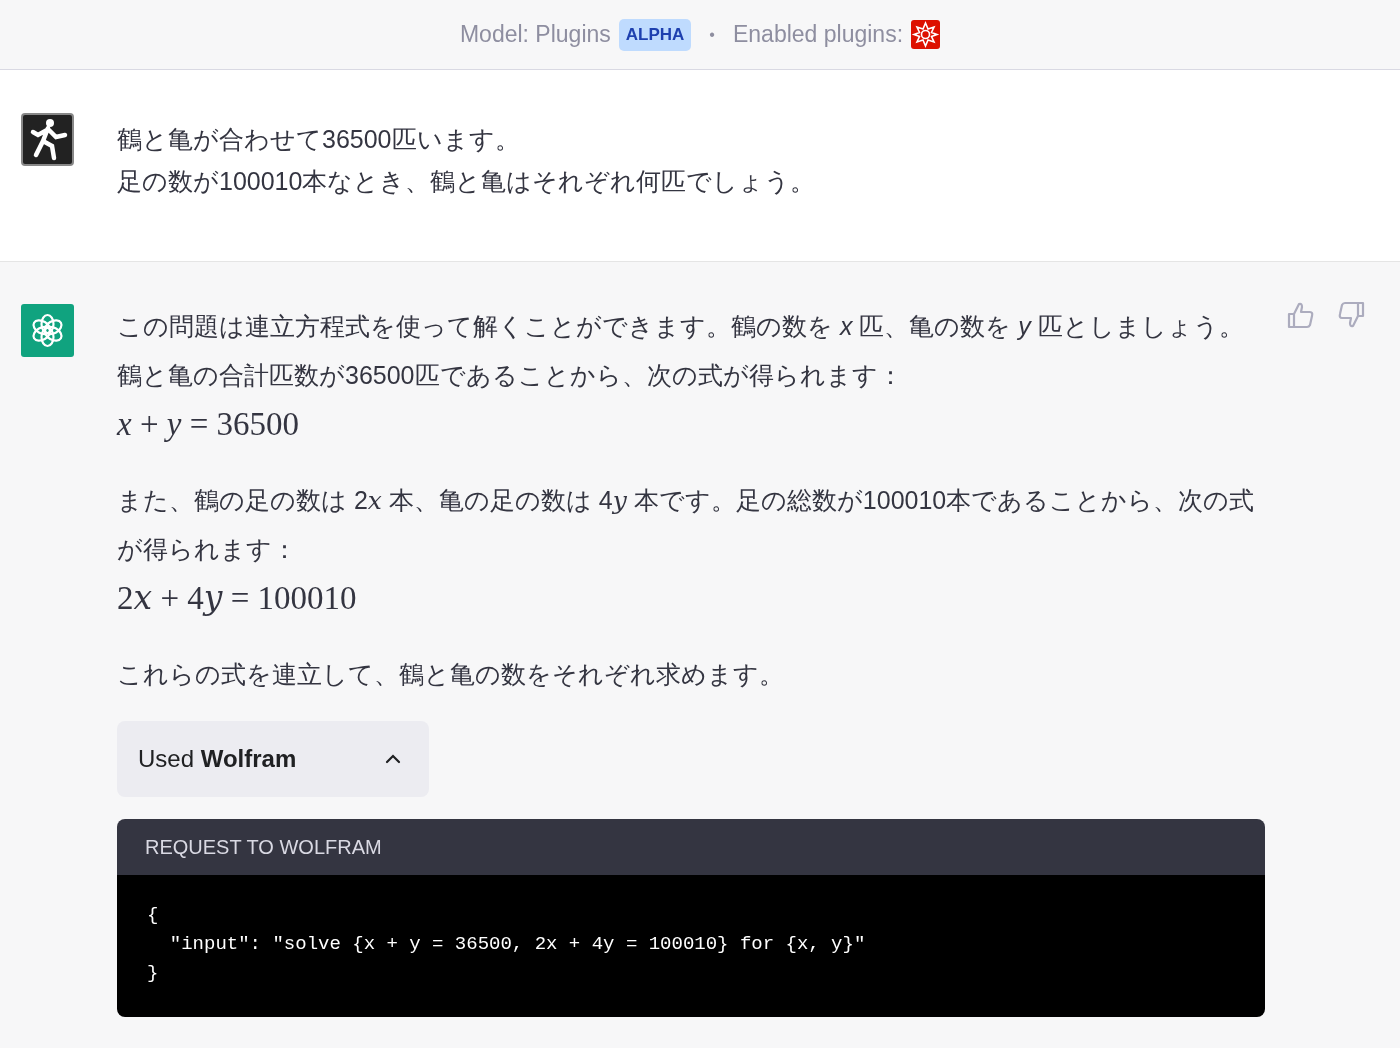  Describe the element at coordinates (1351, 315) in the screenshot. I see `thumbs-down-button` at that location.